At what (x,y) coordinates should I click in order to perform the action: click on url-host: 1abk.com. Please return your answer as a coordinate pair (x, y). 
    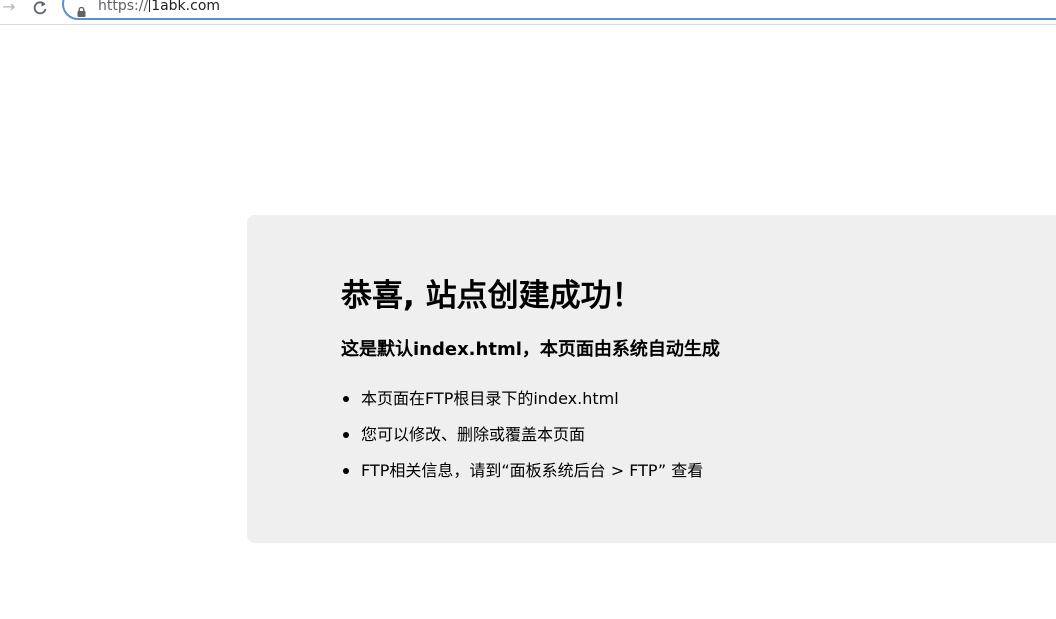
    Looking at the image, I should click on (186, 7).